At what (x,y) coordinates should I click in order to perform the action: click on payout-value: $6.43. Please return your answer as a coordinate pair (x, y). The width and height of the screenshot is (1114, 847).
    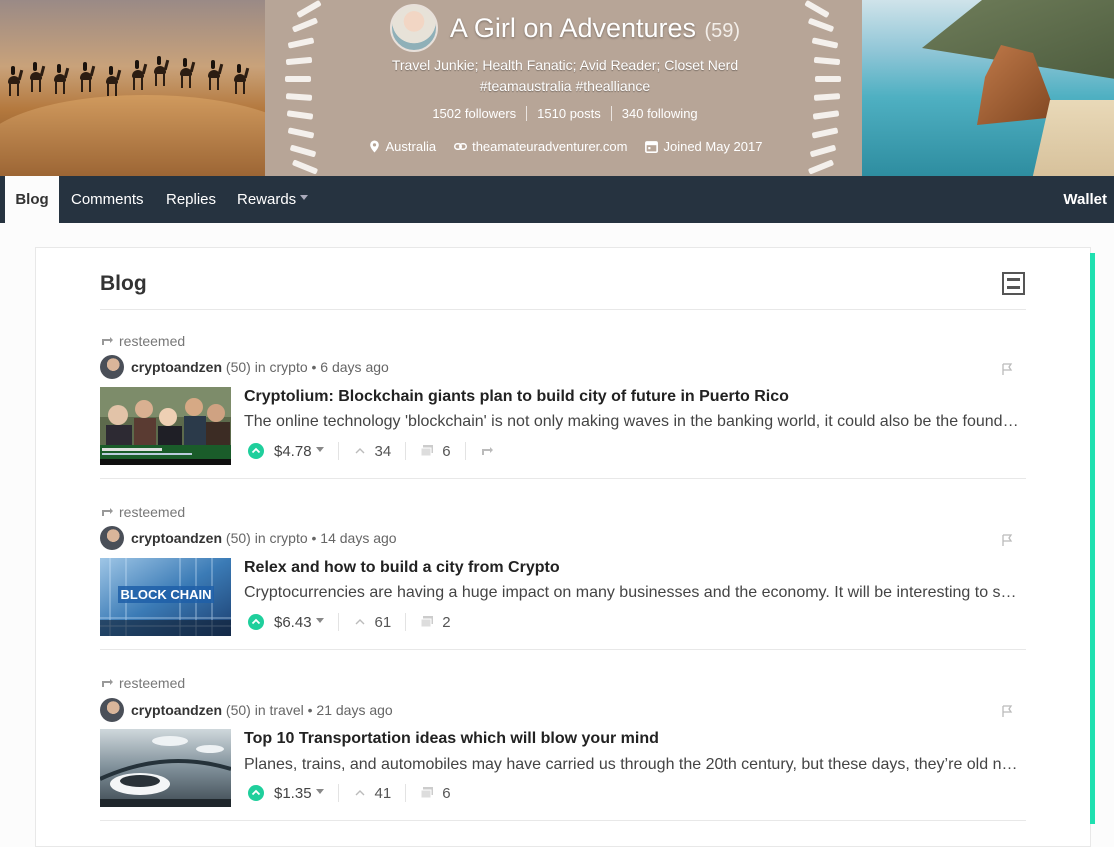
    Looking at the image, I should click on (293, 622).